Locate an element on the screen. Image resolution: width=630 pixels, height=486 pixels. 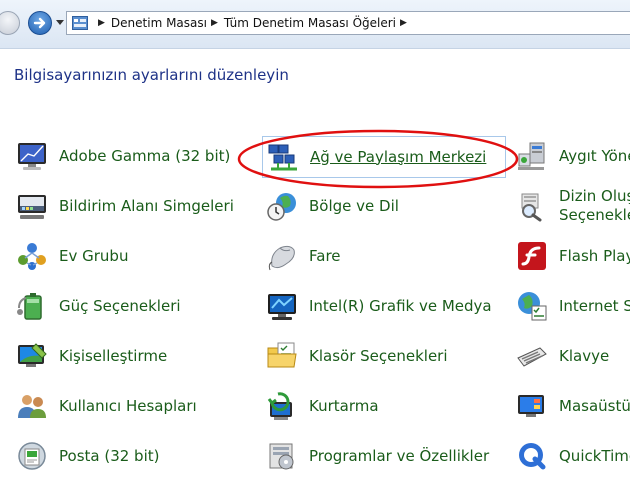
quicktime-icon is located at coordinates (532, 456).